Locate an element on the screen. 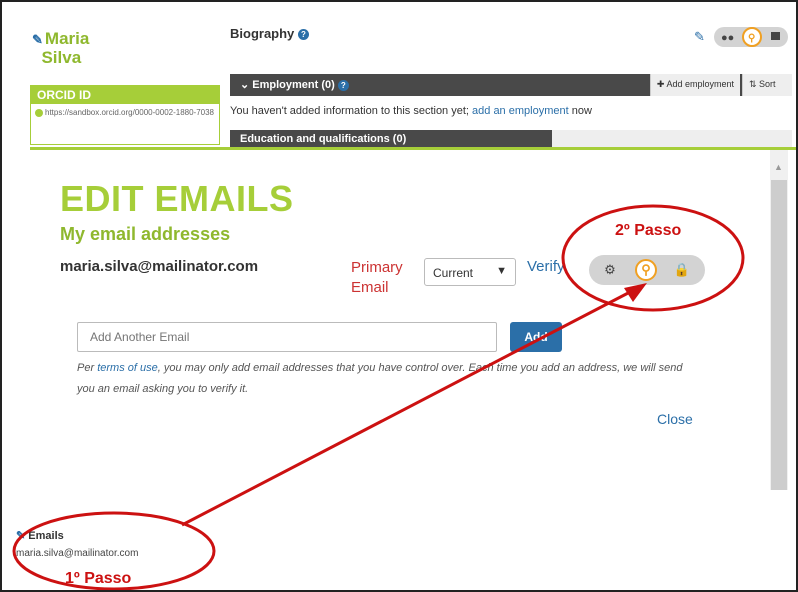  key-icon: ⚲ is located at coordinates (646, 270).